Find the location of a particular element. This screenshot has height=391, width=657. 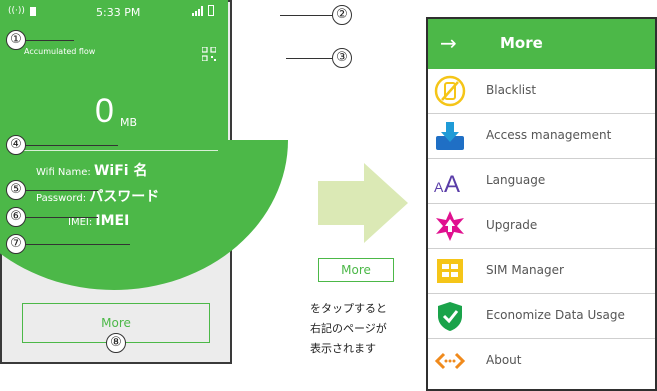

menu-item-about: About is located at coordinates (541, 361).